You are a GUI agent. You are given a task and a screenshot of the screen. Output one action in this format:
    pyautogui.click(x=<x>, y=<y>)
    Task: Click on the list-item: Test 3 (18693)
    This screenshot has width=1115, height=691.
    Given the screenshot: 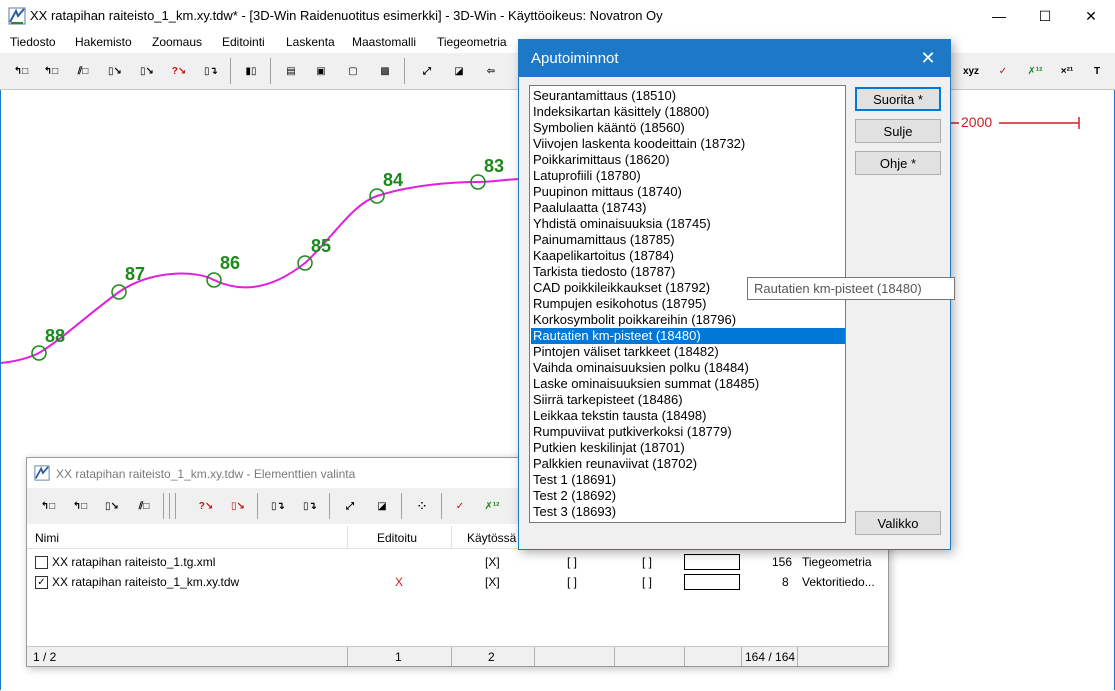 What is the action you would take?
    pyautogui.click(x=688, y=512)
    